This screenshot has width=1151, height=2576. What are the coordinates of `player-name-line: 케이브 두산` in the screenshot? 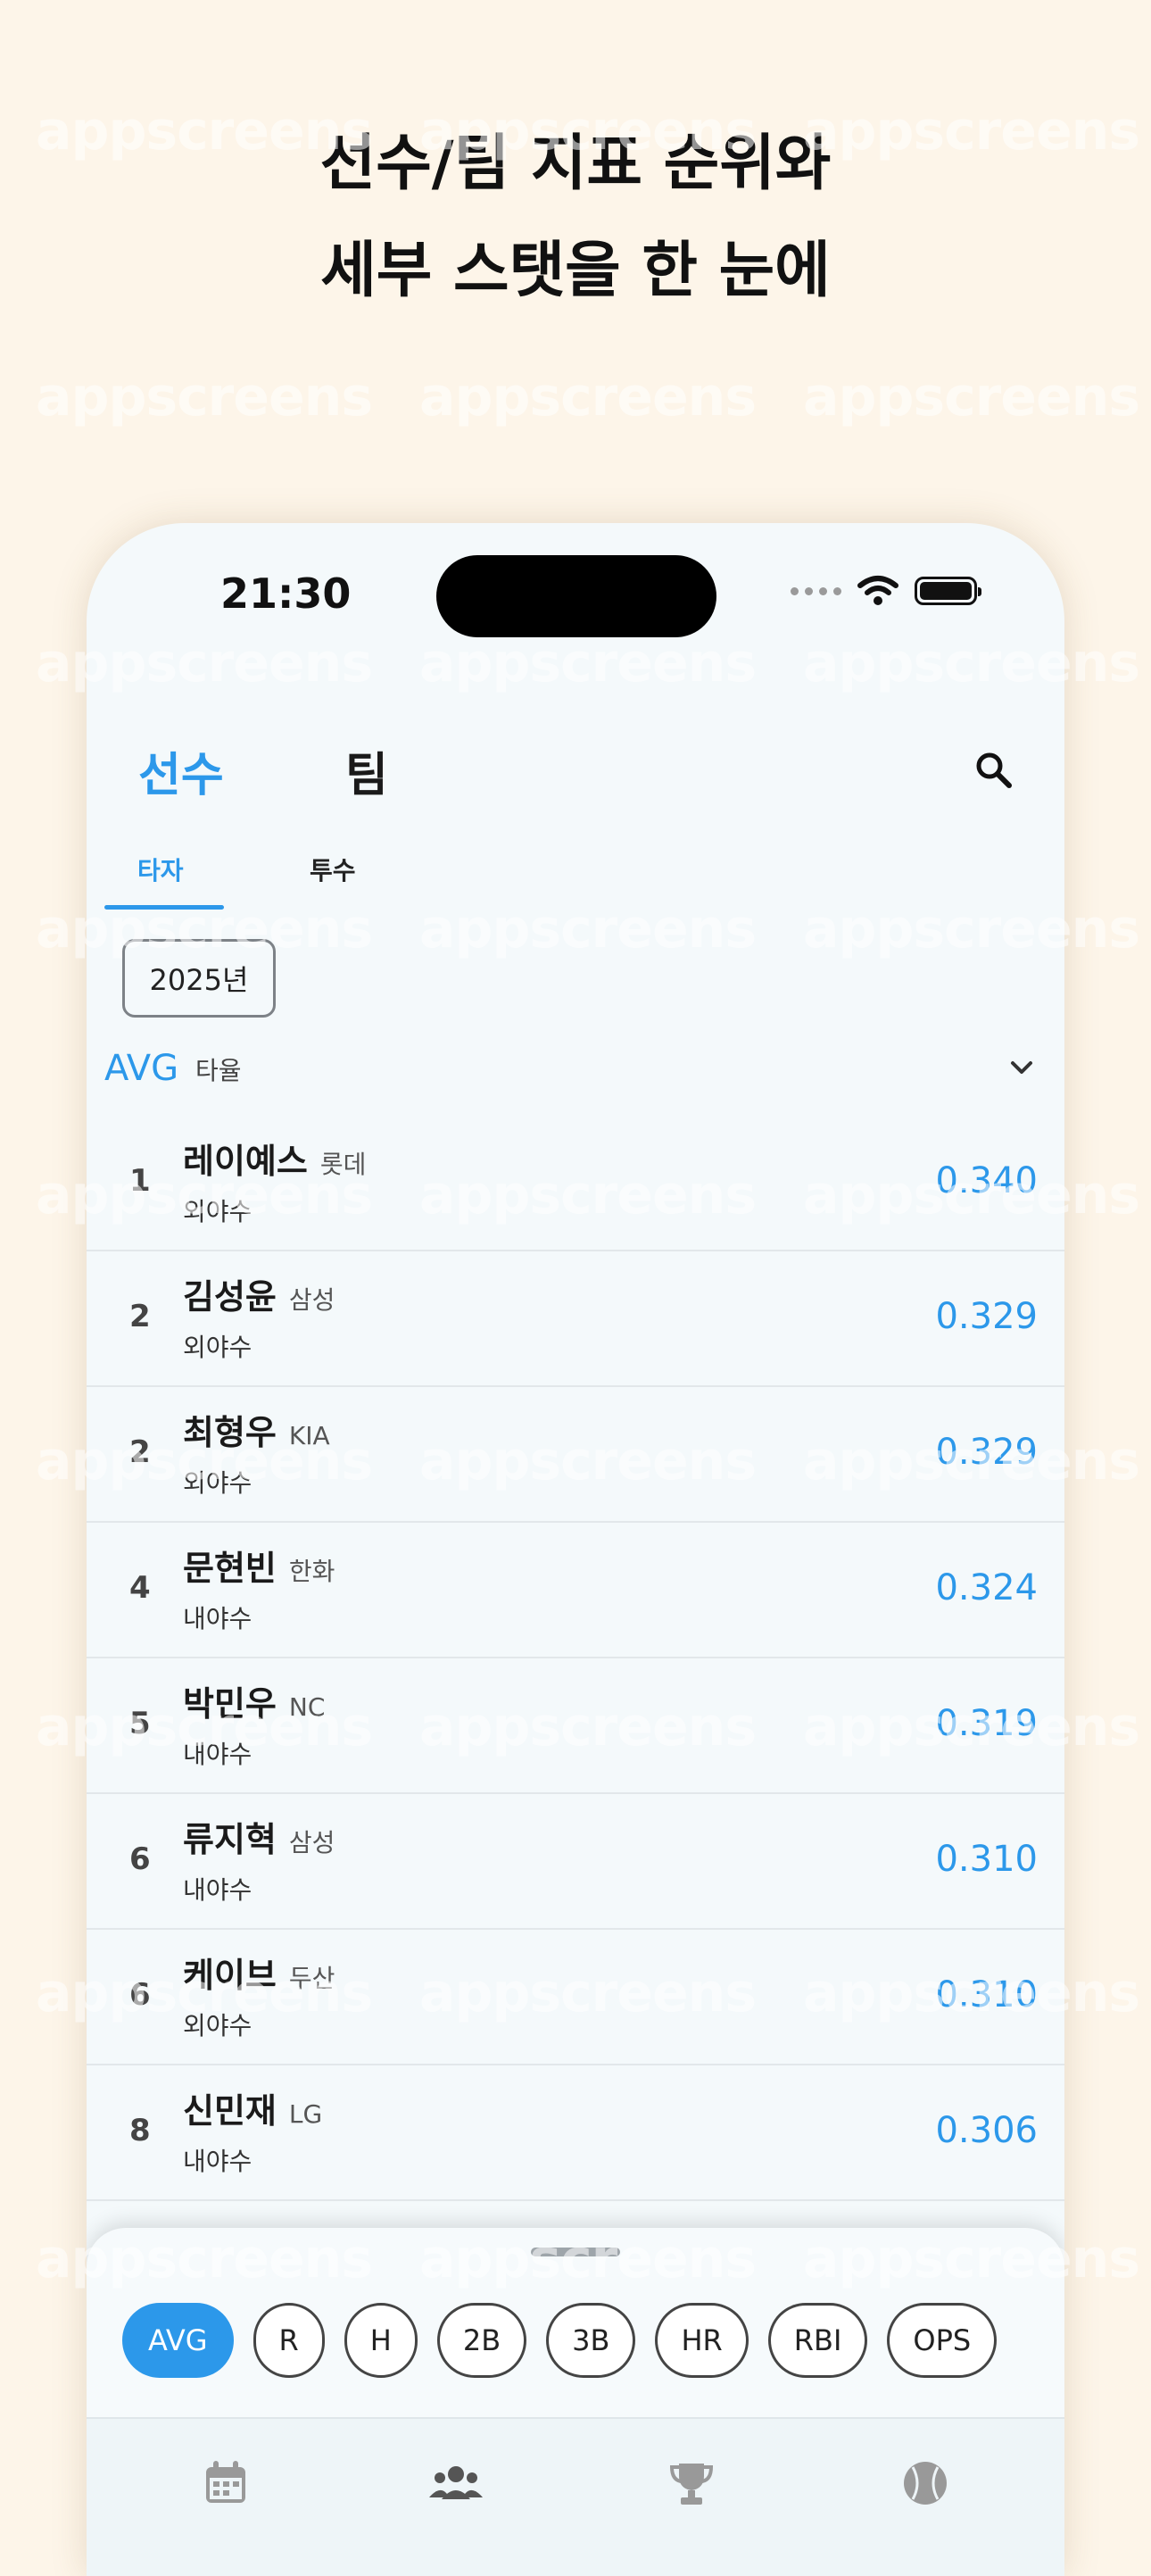 It's located at (259, 1973).